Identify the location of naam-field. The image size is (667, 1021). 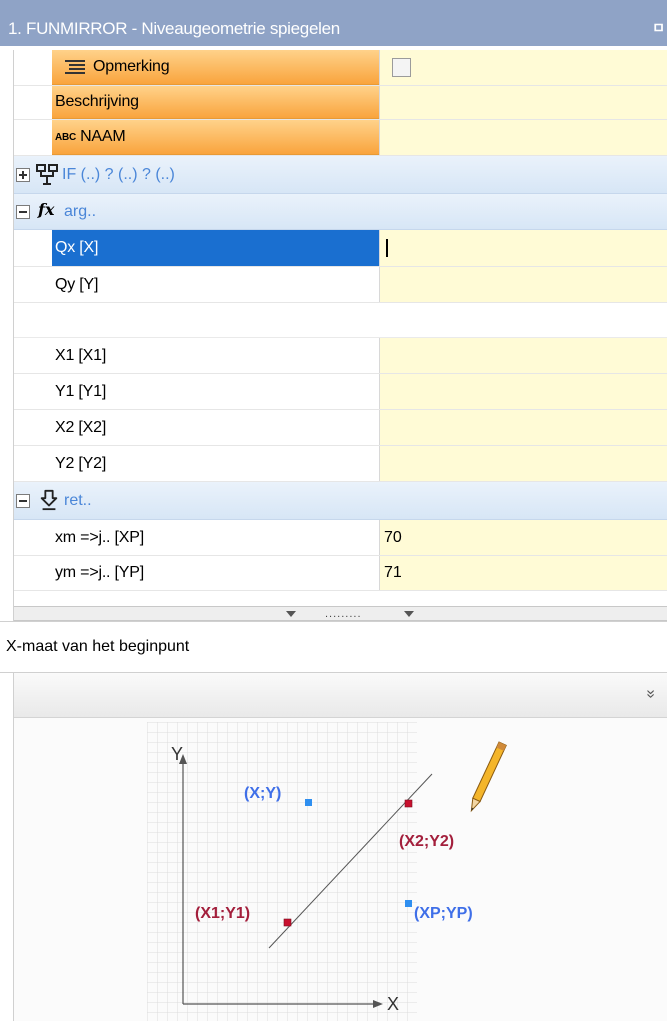
(523, 137).